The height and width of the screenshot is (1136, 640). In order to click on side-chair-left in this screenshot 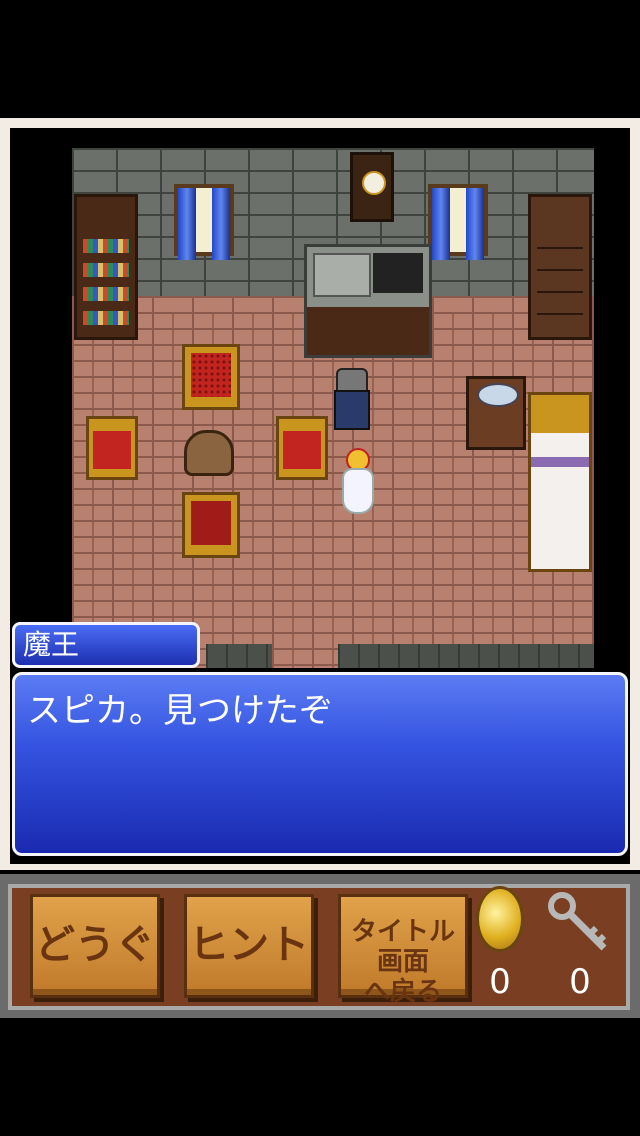, I will do `click(112, 448)`.